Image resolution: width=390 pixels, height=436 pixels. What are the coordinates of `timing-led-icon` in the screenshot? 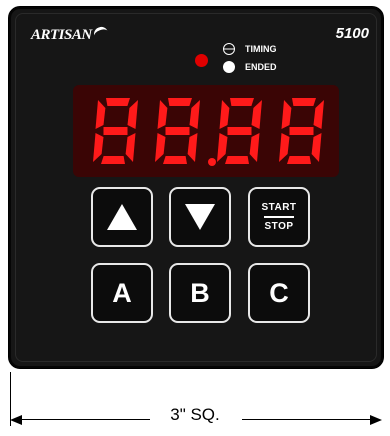 It's located at (229, 49).